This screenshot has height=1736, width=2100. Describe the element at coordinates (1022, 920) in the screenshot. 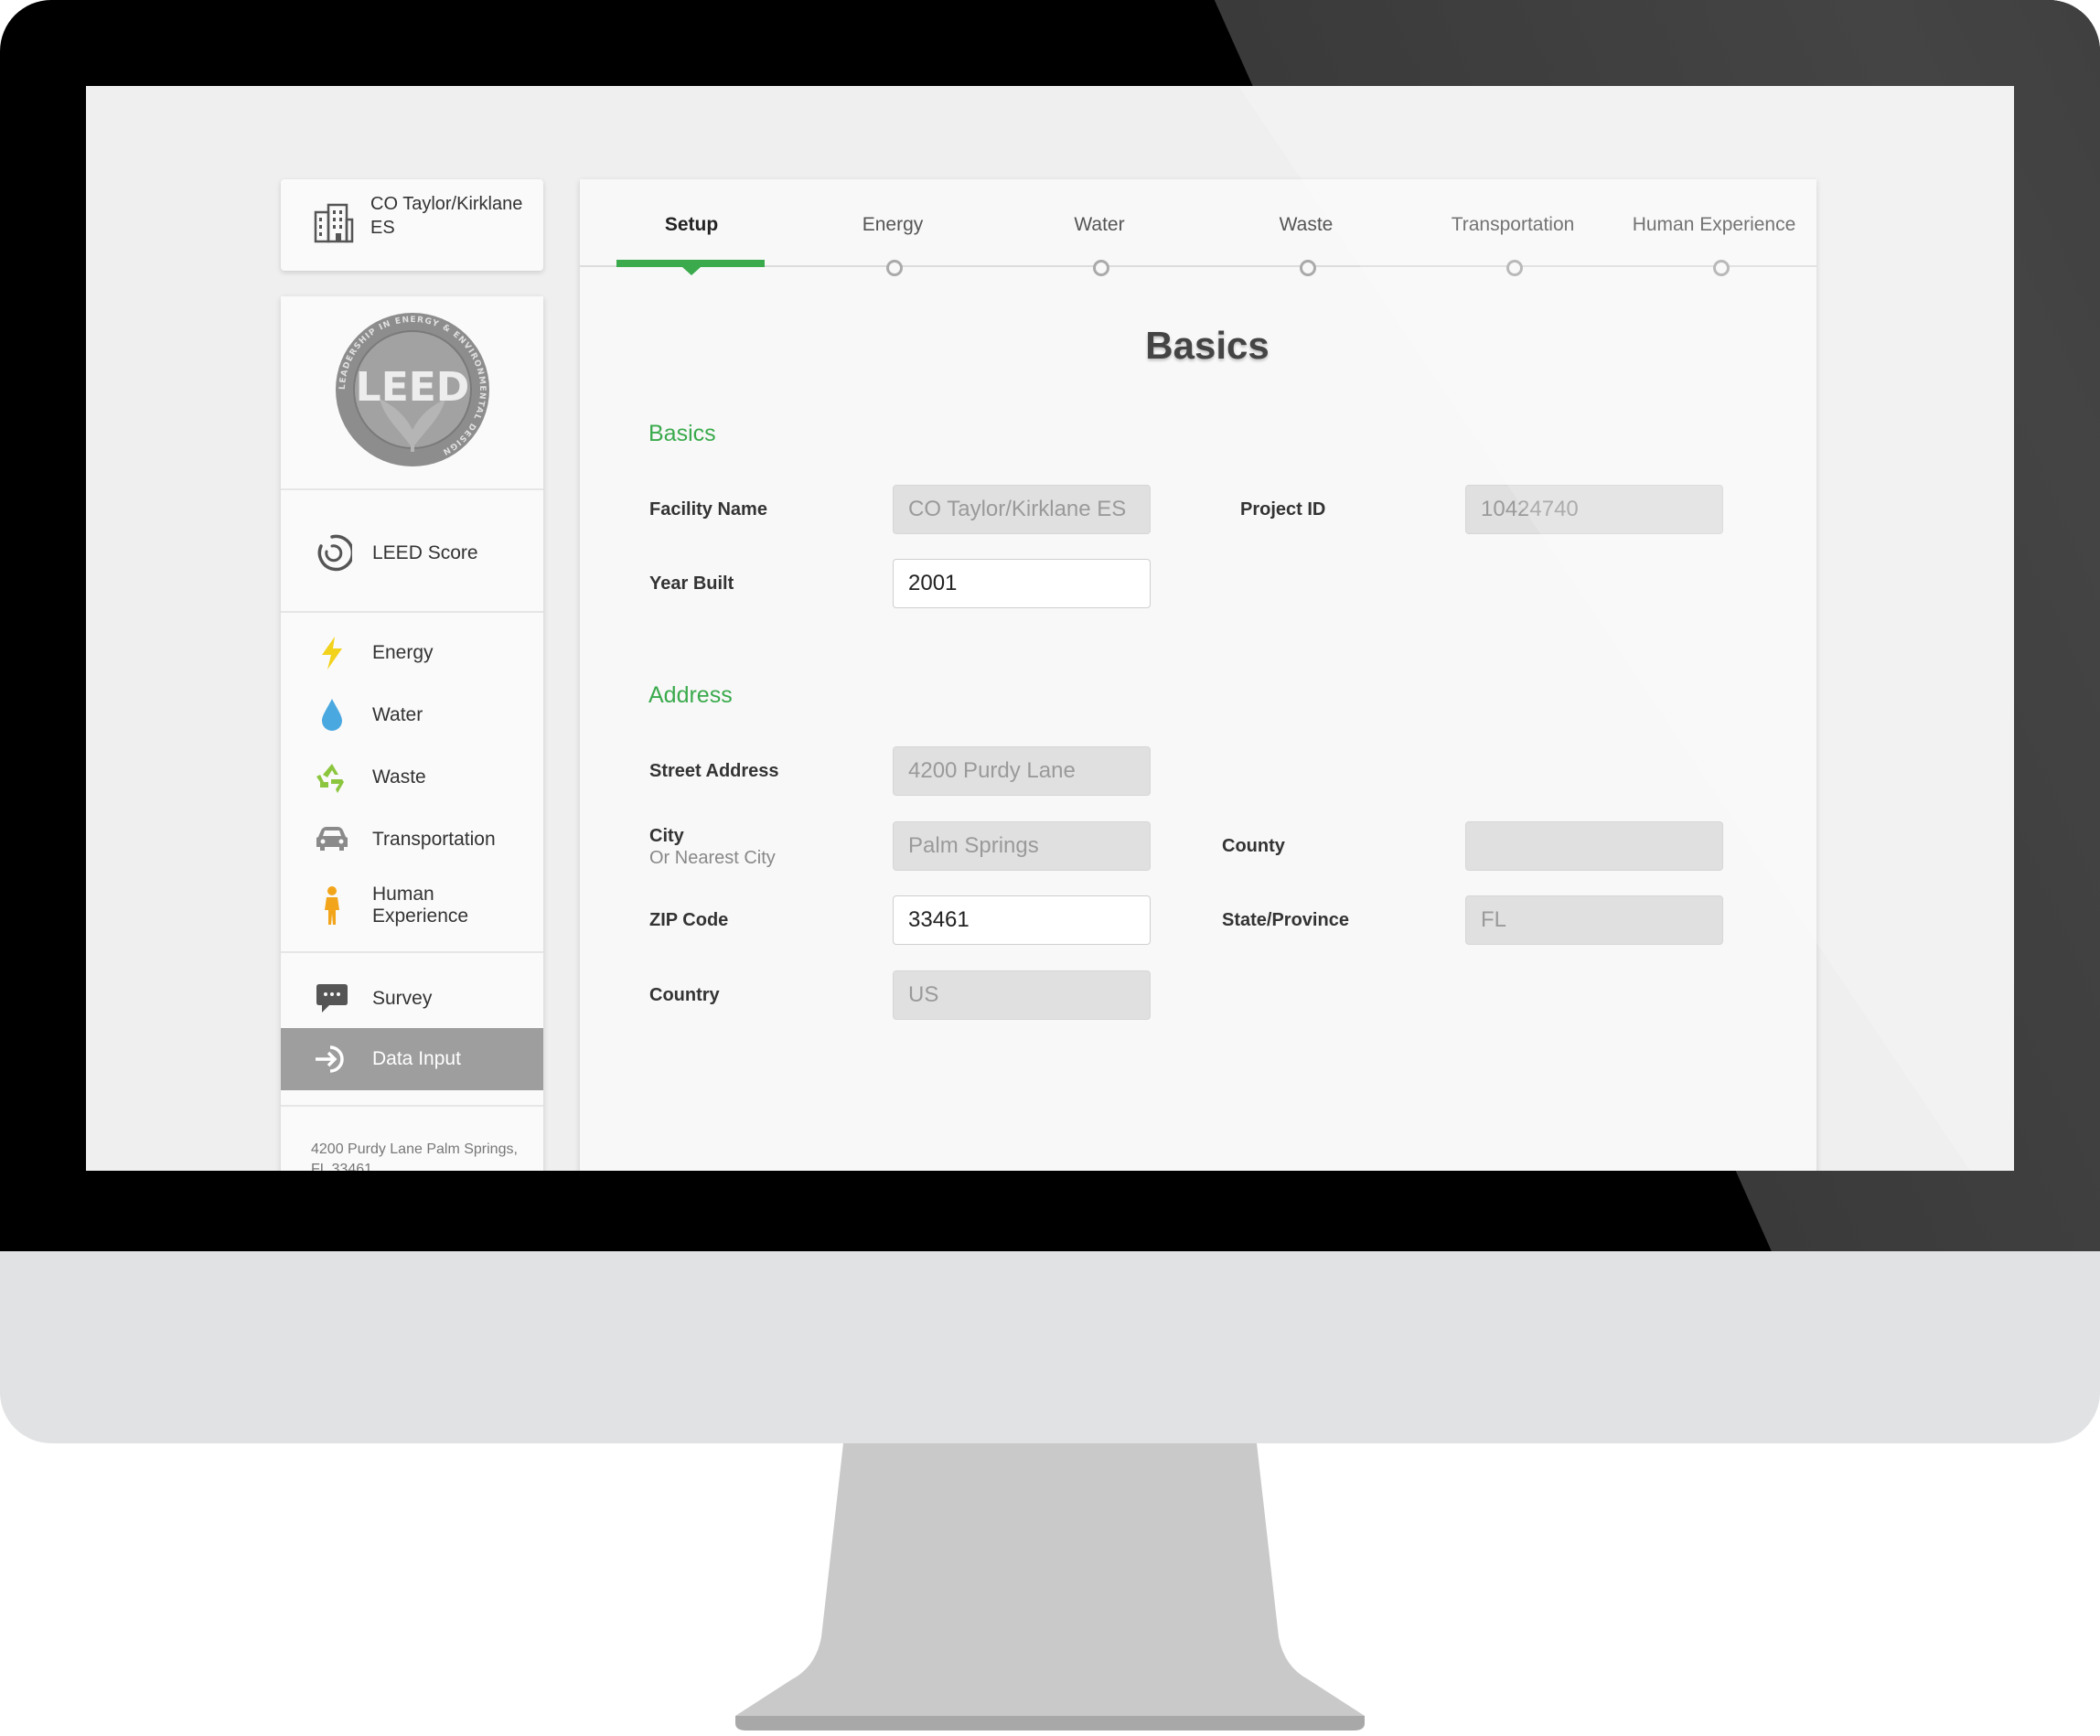

I see `zip-code-field` at that location.